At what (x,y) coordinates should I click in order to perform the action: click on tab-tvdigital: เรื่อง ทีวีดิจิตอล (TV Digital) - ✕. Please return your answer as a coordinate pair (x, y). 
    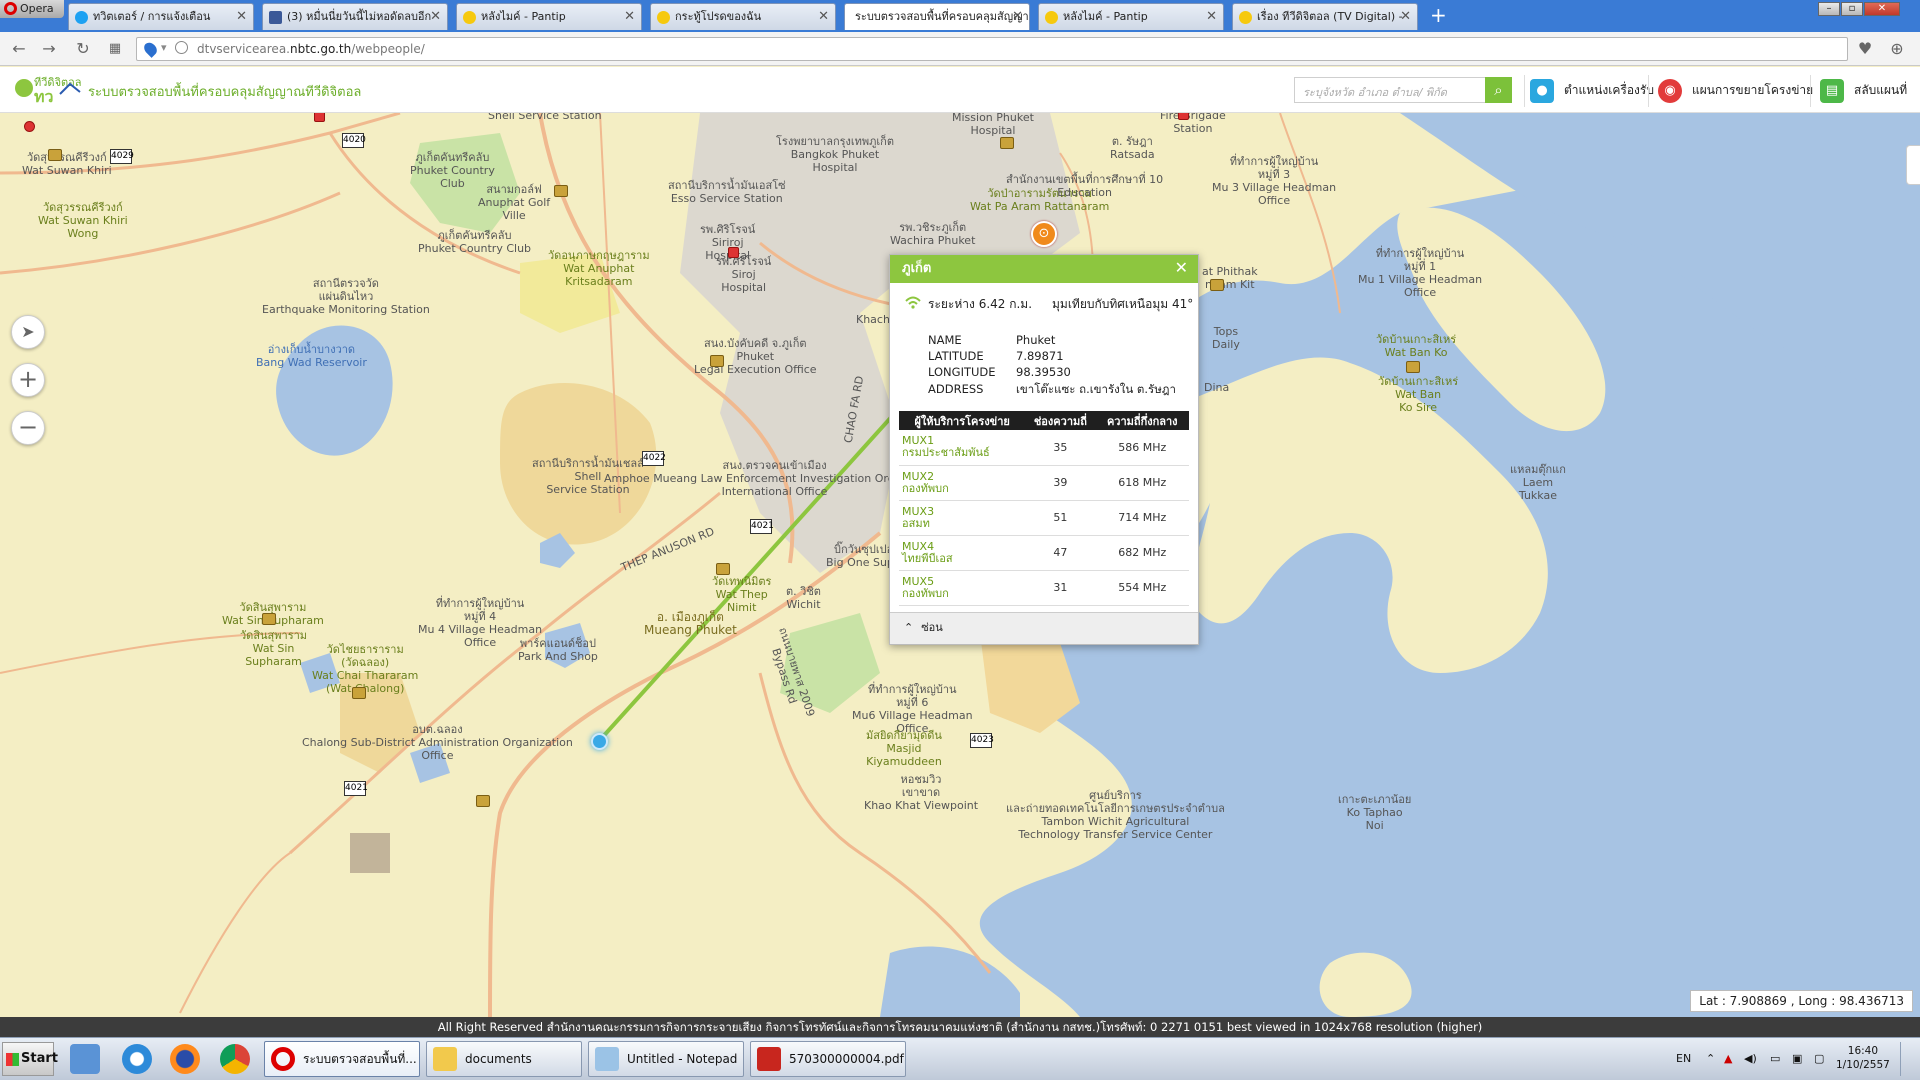
    Looking at the image, I should click on (1325, 16).